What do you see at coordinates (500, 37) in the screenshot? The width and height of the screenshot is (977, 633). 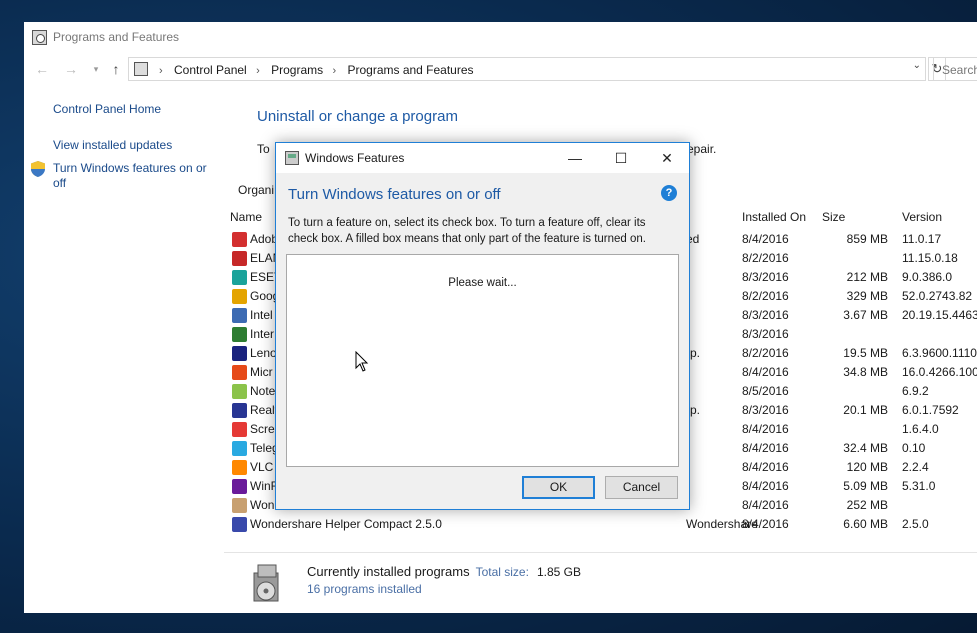 I see `window-titlebar: Programs and Features` at bounding box center [500, 37].